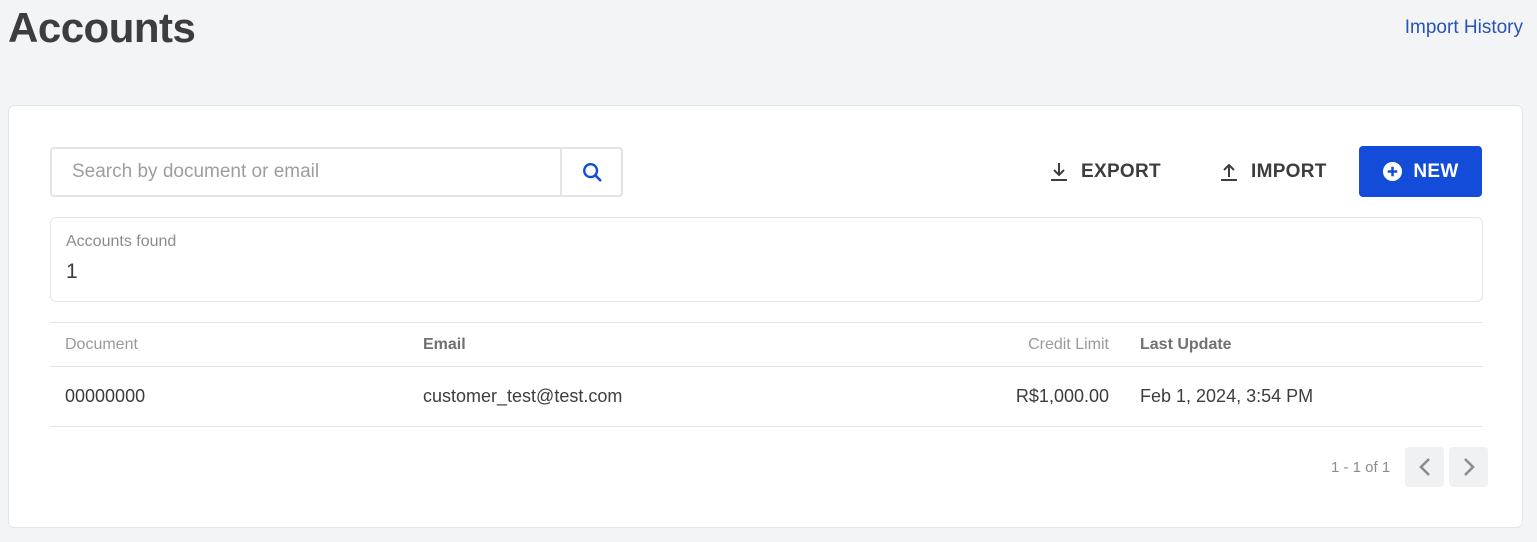 This screenshot has width=1537, height=542. Describe the element at coordinates (102, 27) in the screenshot. I see `page-title: Accounts` at that location.